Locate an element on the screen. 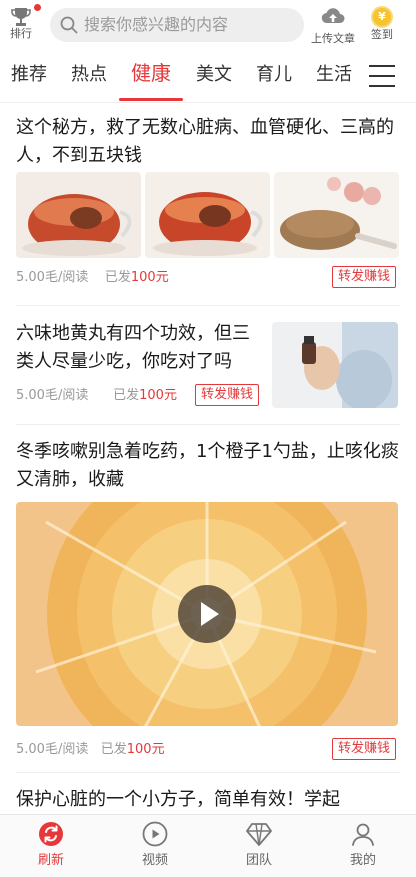  category-tabs: 推荐 热点 健康 美文 育儿 生活 is located at coordinates (208, 77).